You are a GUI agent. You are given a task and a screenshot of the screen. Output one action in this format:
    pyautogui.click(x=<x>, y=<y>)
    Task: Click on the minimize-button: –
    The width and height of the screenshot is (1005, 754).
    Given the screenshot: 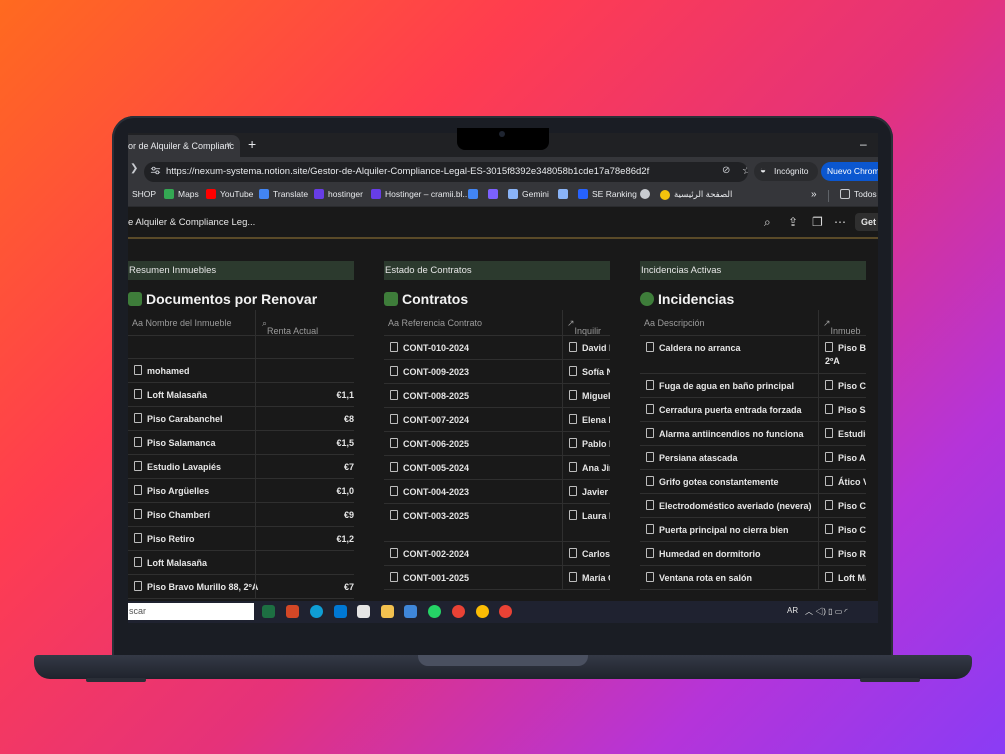 What is the action you would take?
    pyautogui.click(x=863, y=144)
    